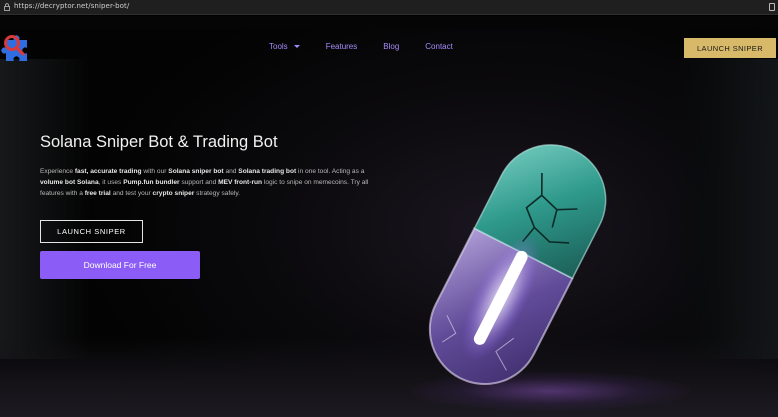  I want to click on right-wall, so click(723, 209).